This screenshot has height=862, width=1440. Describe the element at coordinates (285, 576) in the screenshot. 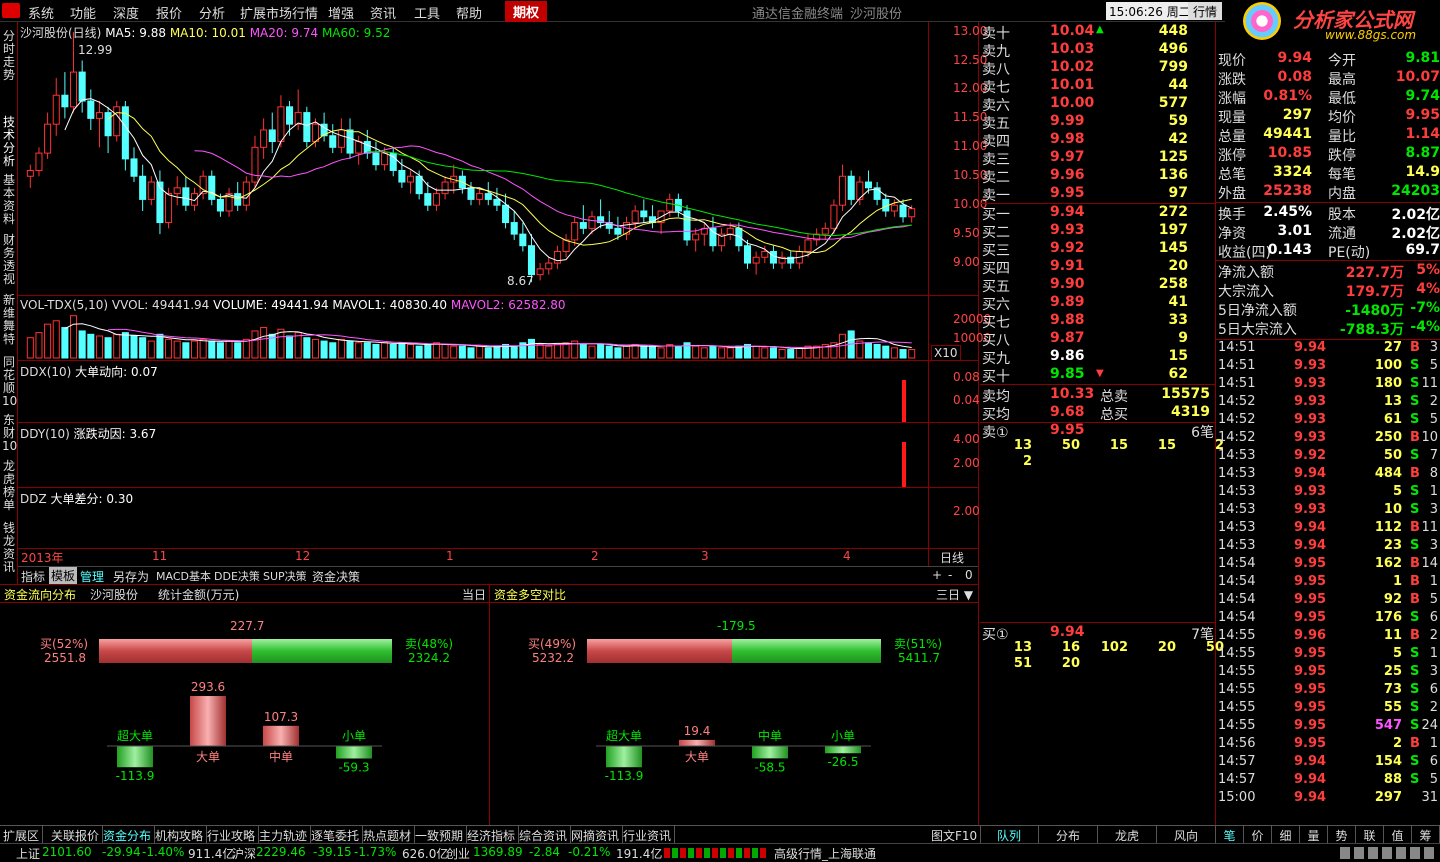

I see `tool-sup: SUP决策` at that location.